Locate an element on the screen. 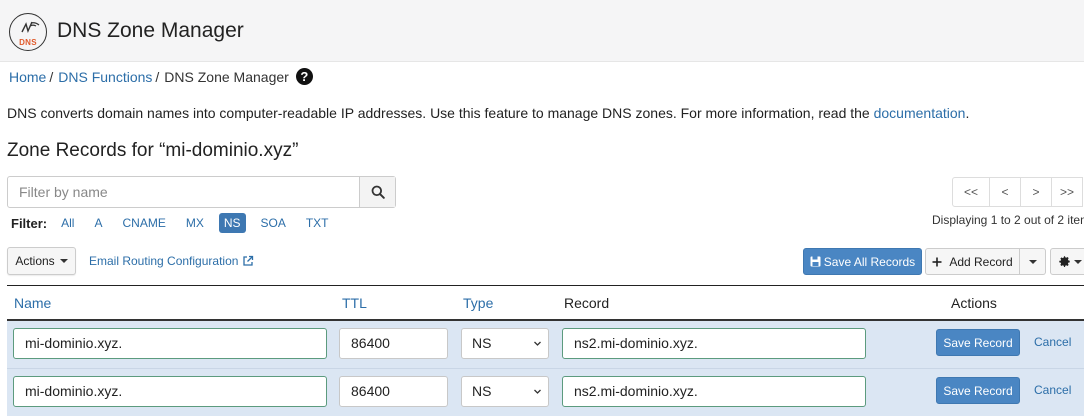  filter-chip-cname: CNAME is located at coordinates (143, 223).